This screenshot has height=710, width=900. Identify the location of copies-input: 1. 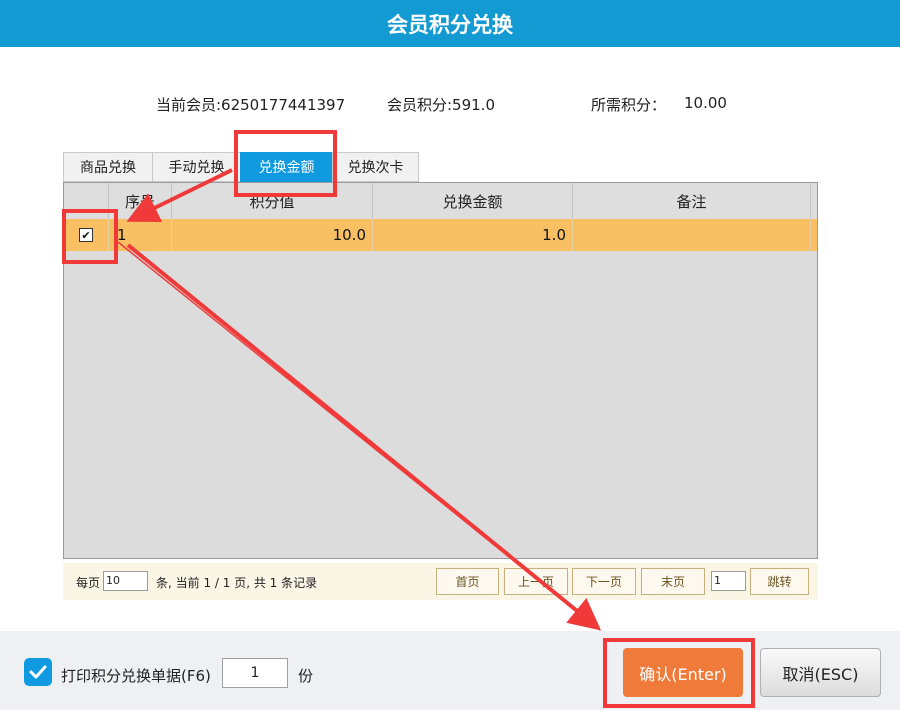
(255, 673).